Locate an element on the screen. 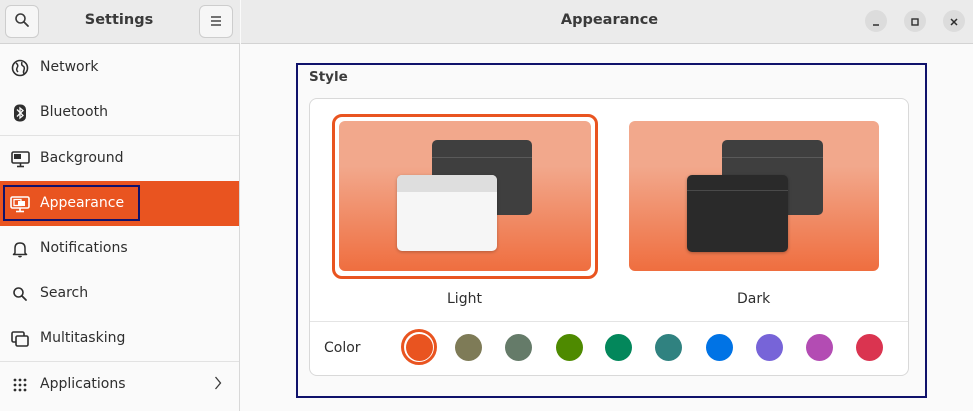 This screenshot has height=411, width=973. network-globe-icon is located at coordinates (20, 68).